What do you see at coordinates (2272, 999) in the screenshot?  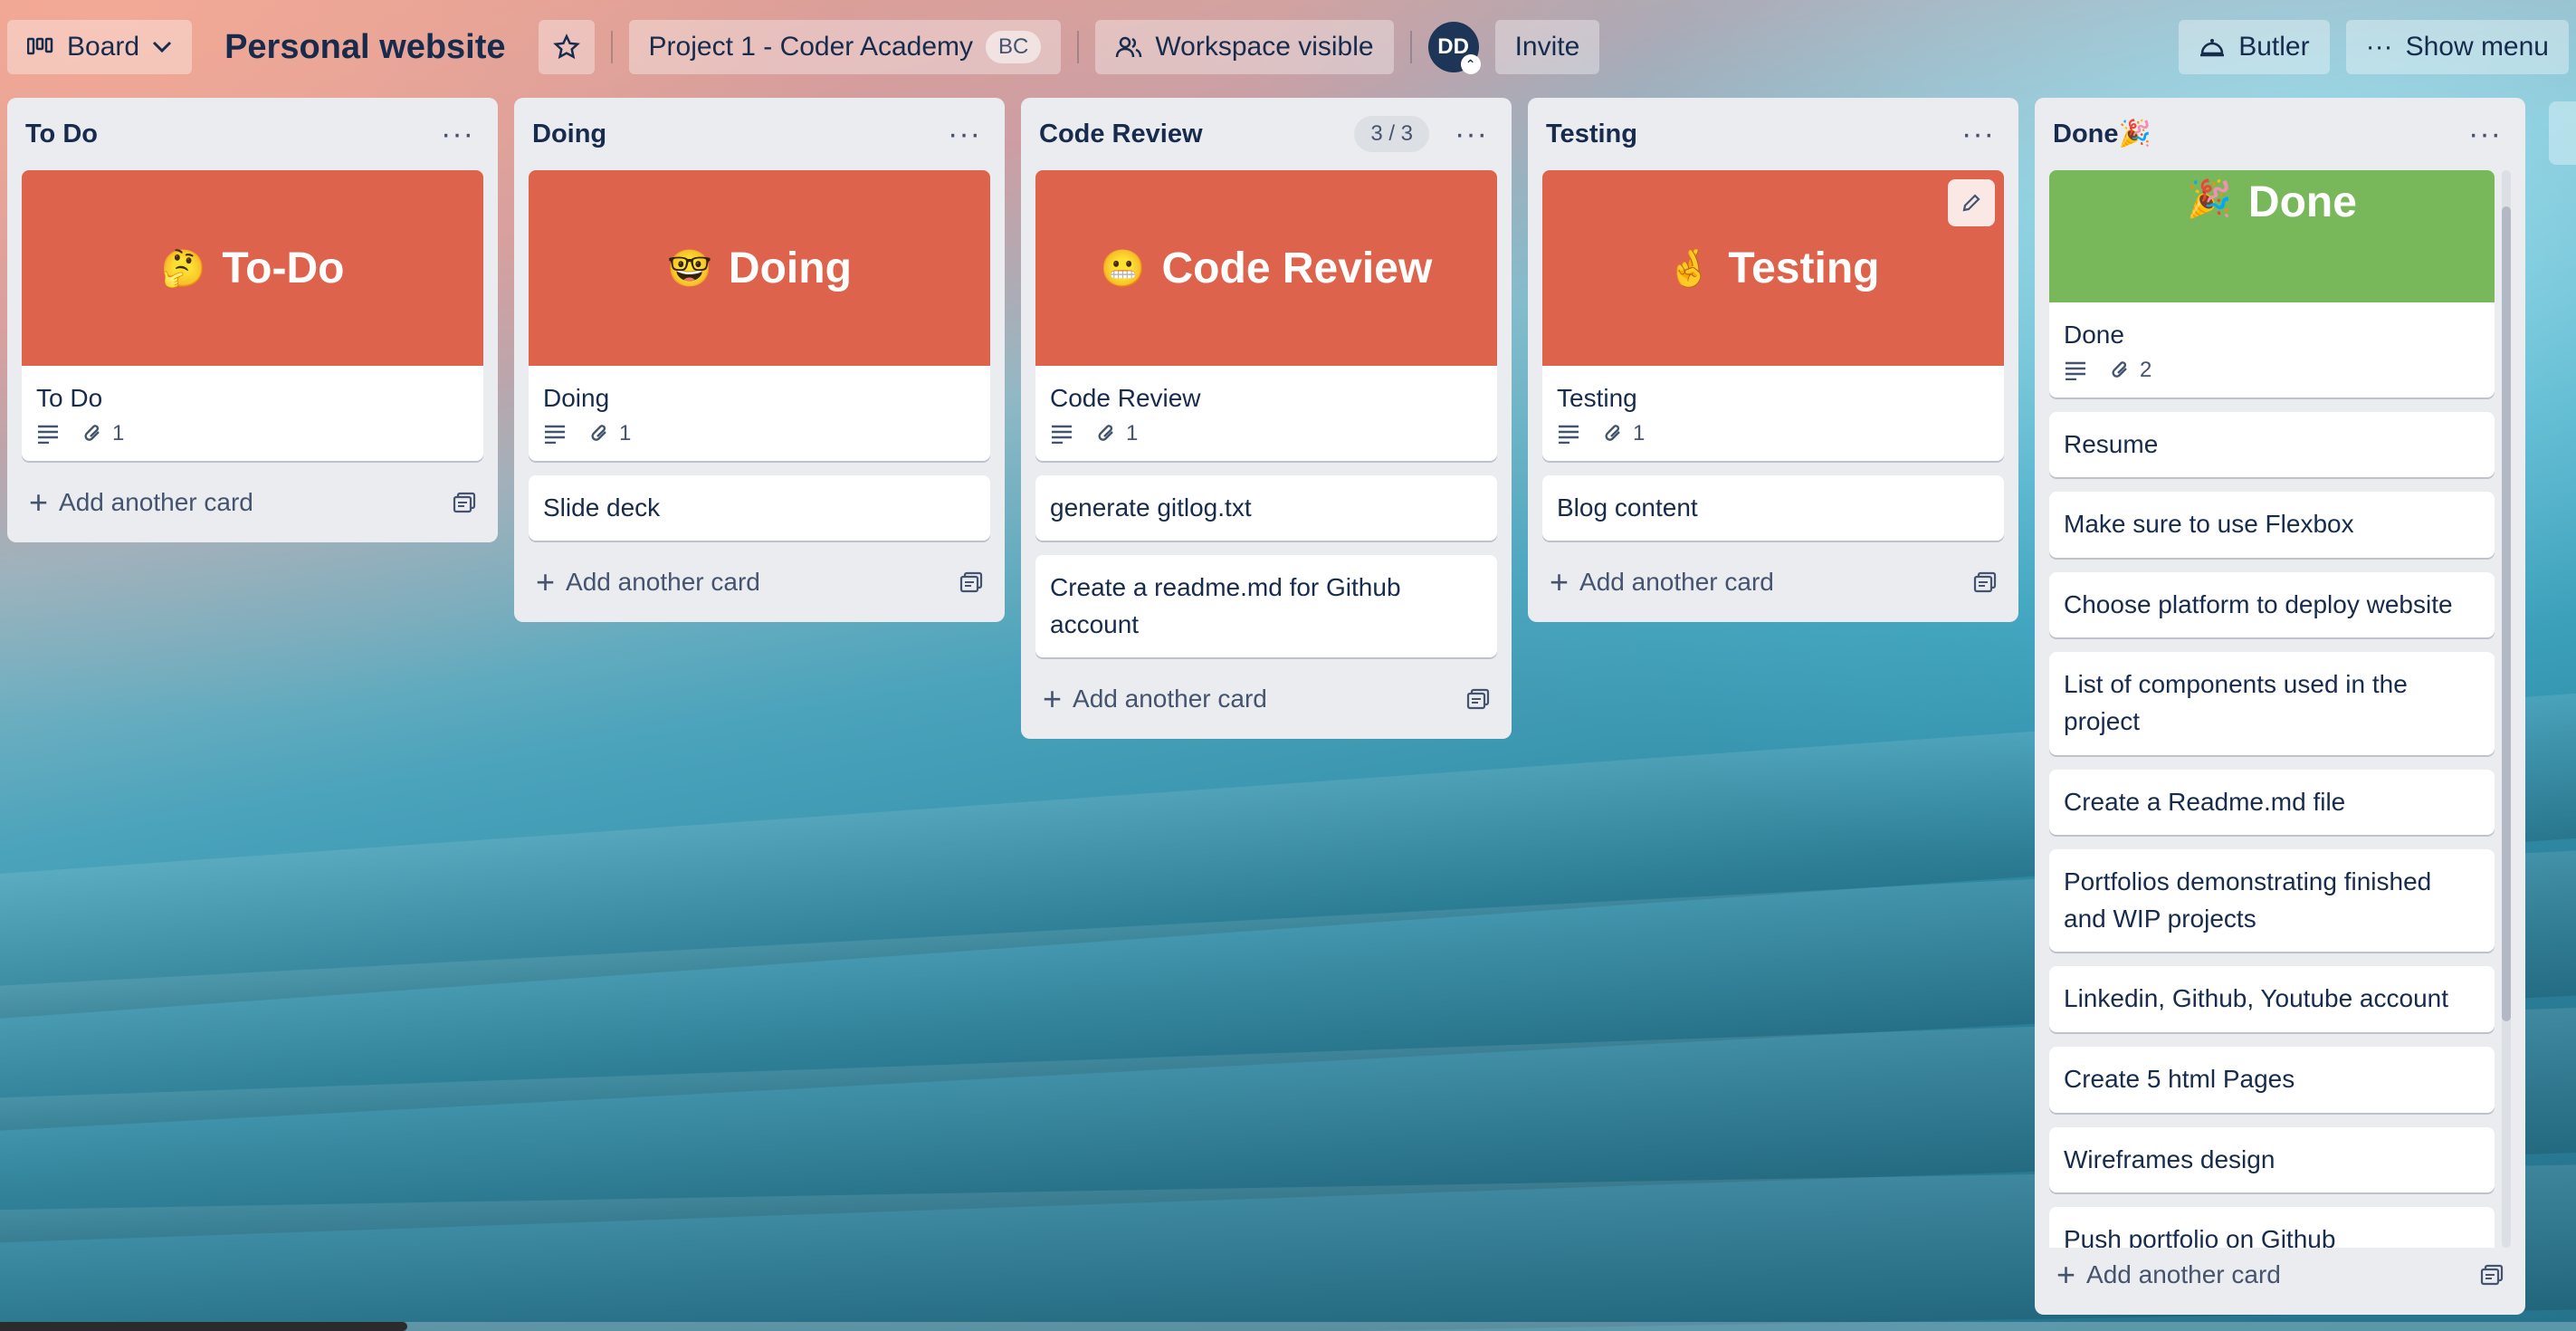 I see `list-item: Linkedin, Github, Youtube account` at bounding box center [2272, 999].